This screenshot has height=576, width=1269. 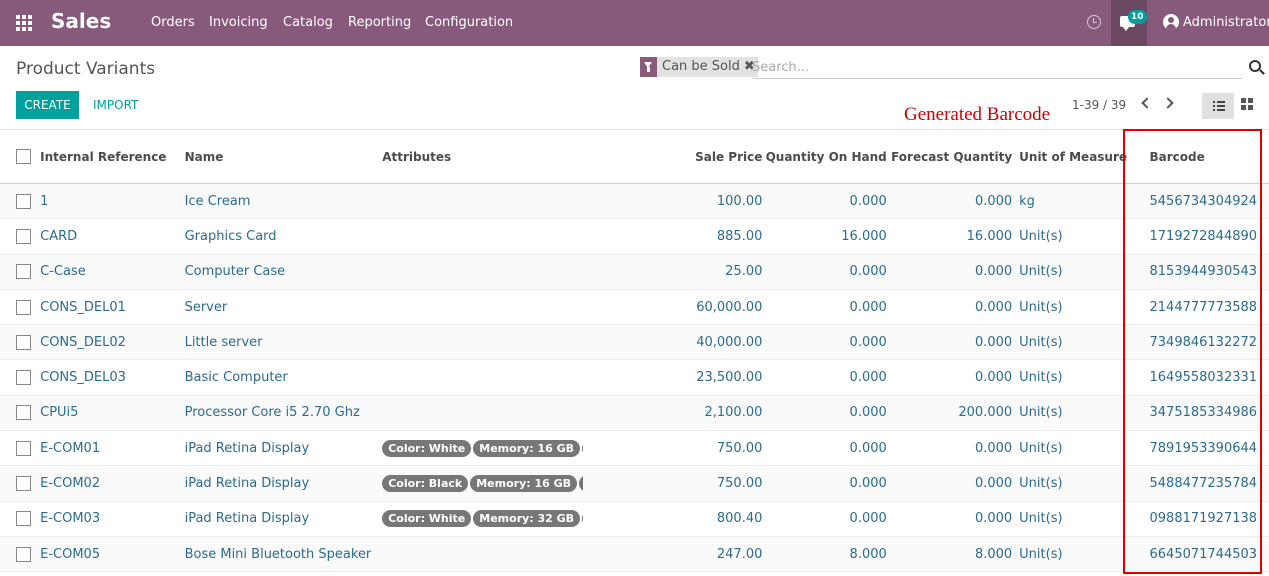 What do you see at coordinates (1027, 201) in the screenshot?
I see `cell-unit-of-measure: kg` at bounding box center [1027, 201].